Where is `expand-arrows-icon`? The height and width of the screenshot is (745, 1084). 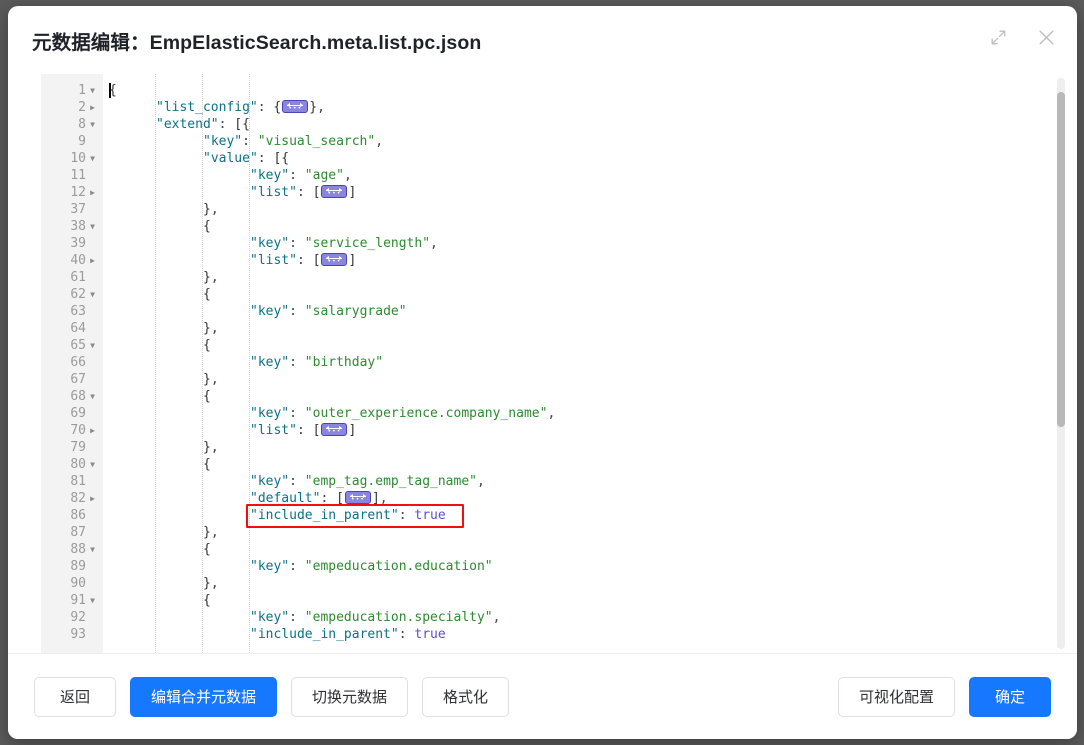 expand-arrows-icon is located at coordinates (998, 37).